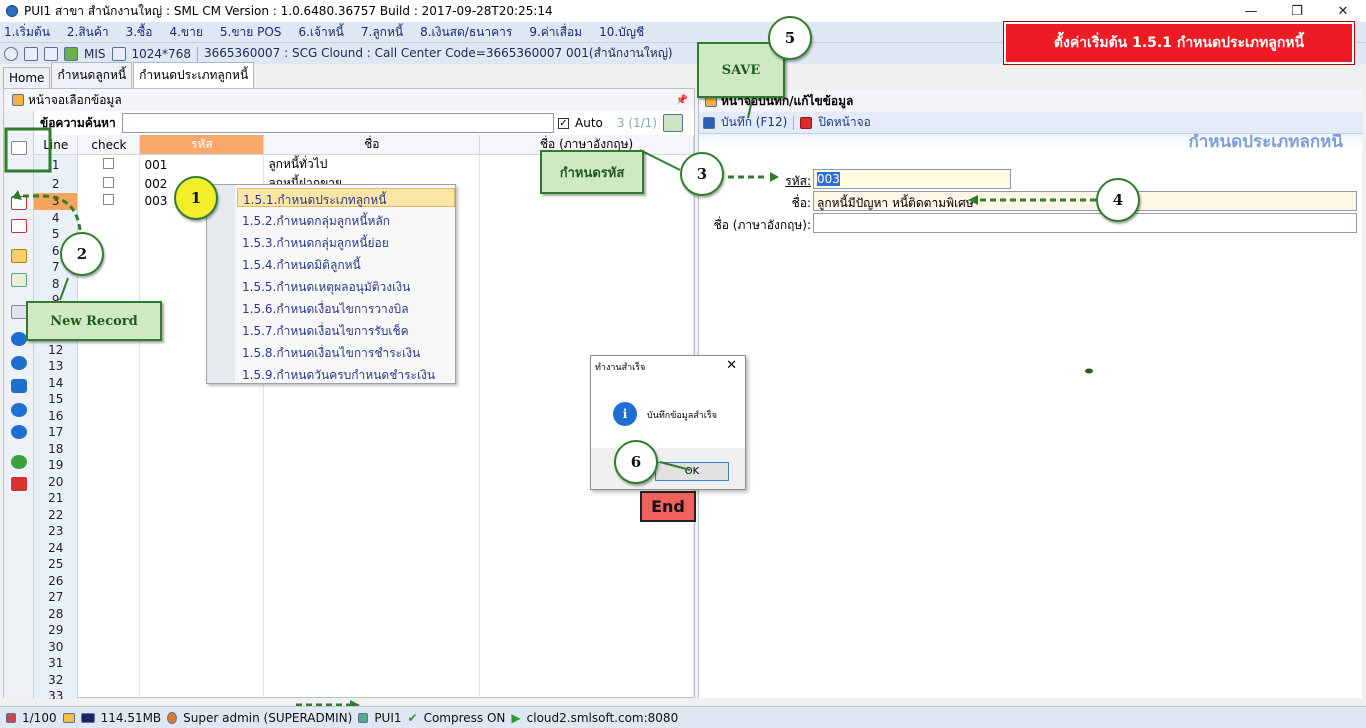 Image resolution: width=1366 pixels, height=728 pixels. What do you see at coordinates (87, 717) in the screenshot?
I see `memory-icon` at bounding box center [87, 717].